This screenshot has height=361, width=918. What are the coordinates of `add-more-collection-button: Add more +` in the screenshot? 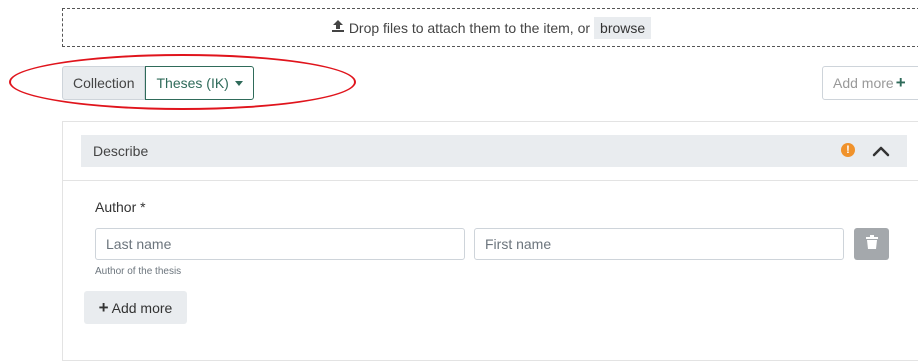 It's located at (870, 83).